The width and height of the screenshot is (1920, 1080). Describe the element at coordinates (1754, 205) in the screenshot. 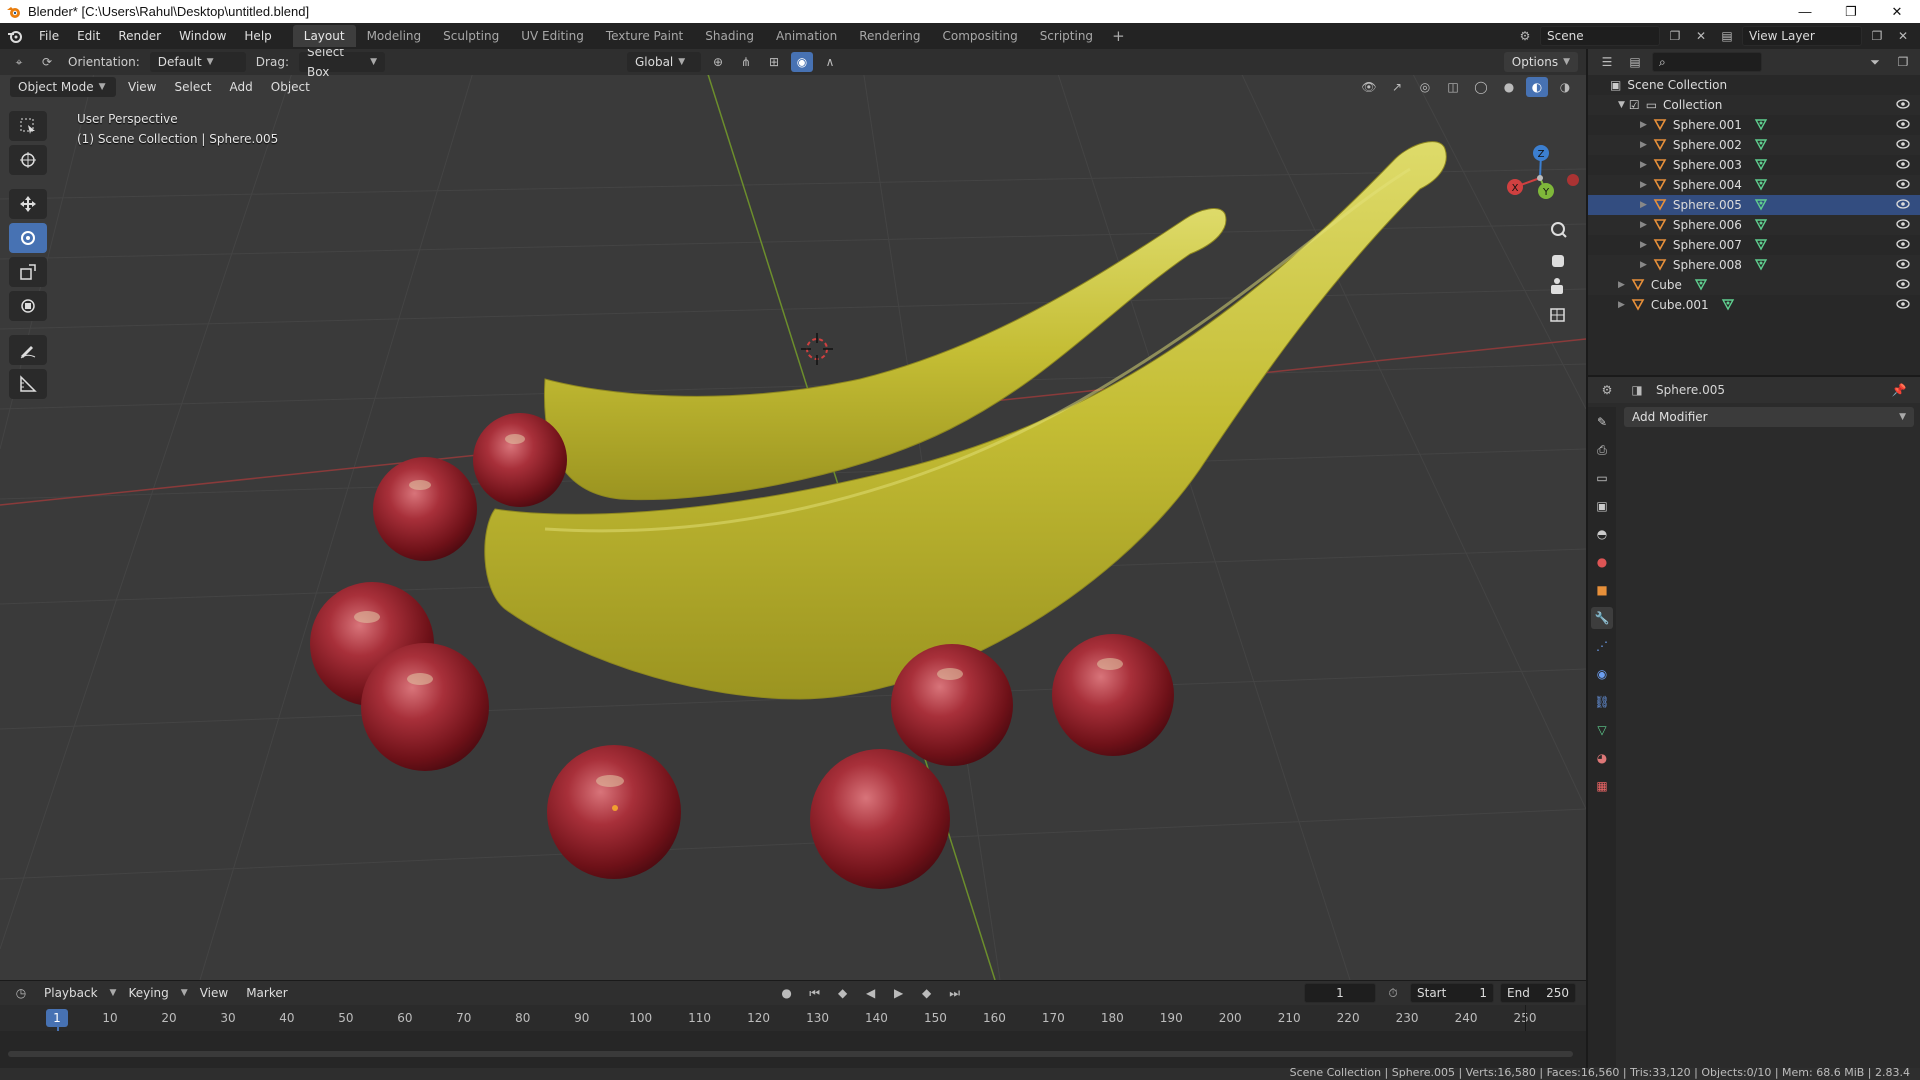

I see `outliner-item-sphere-005: ▶ Sphere.005` at that location.